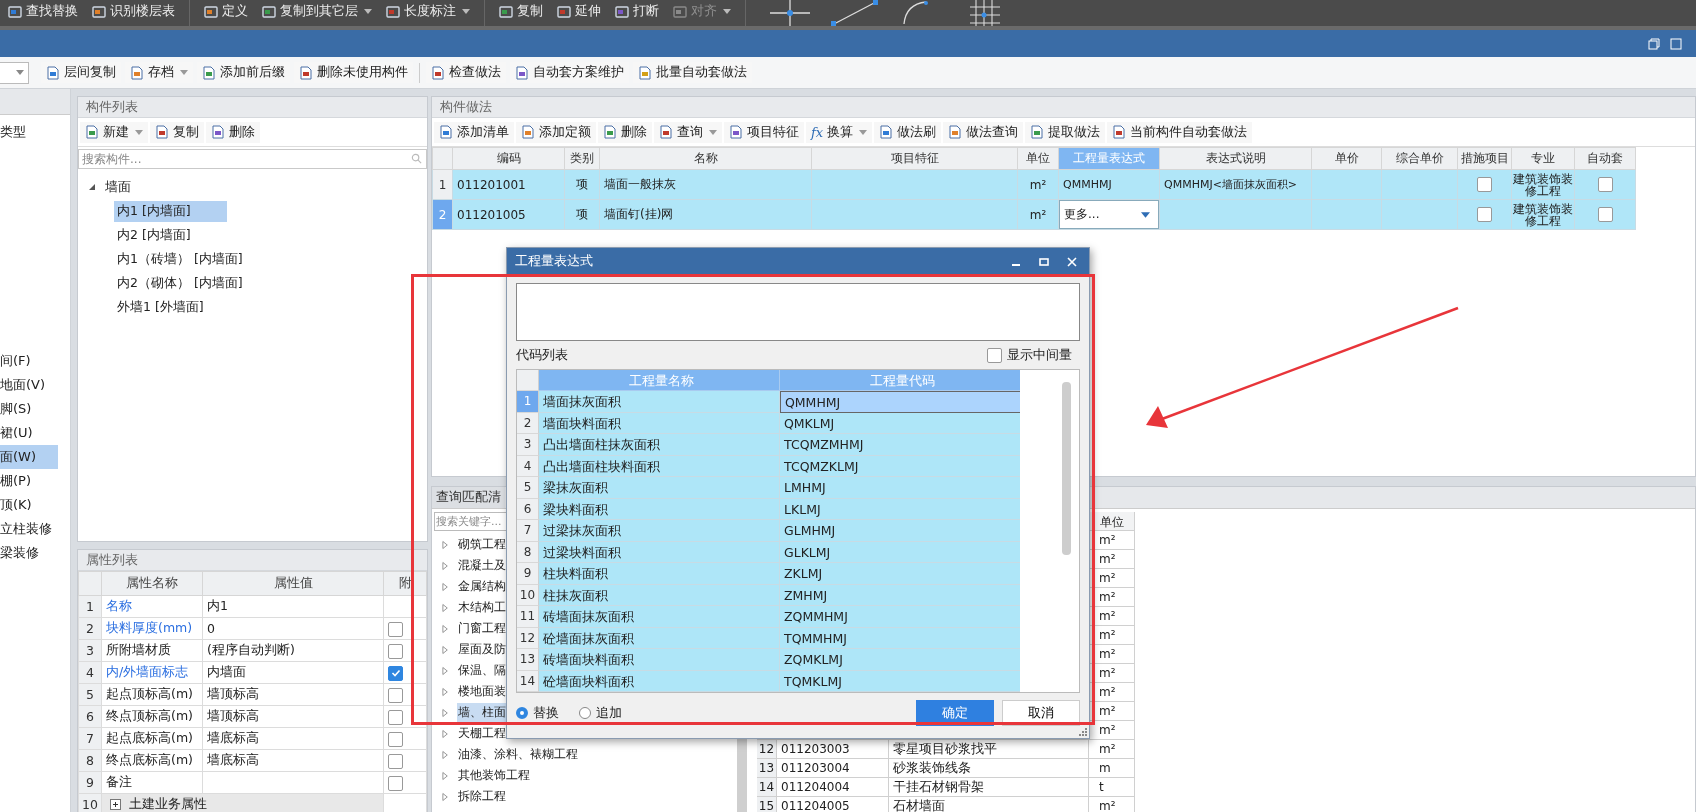  What do you see at coordinates (1112, 521) in the screenshot?
I see `column-header: 单位` at bounding box center [1112, 521].